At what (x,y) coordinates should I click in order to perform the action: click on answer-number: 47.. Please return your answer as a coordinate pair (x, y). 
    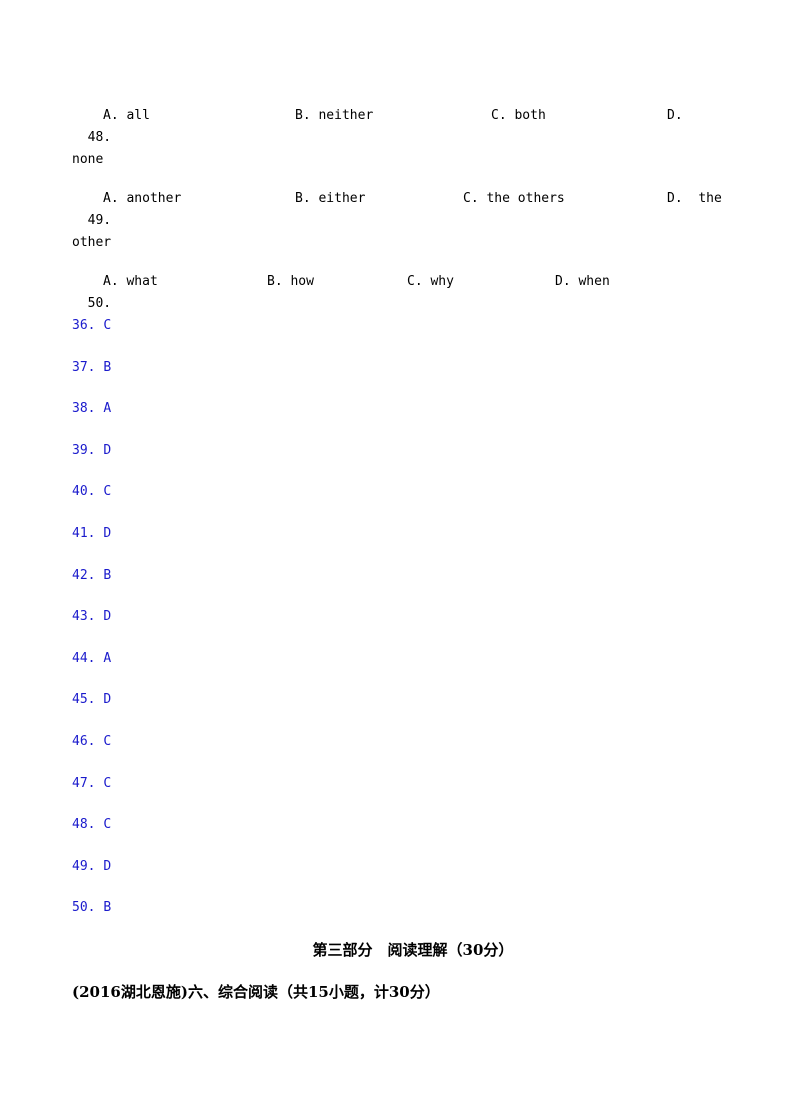
    Looking at the image, I should click on (84, 783).